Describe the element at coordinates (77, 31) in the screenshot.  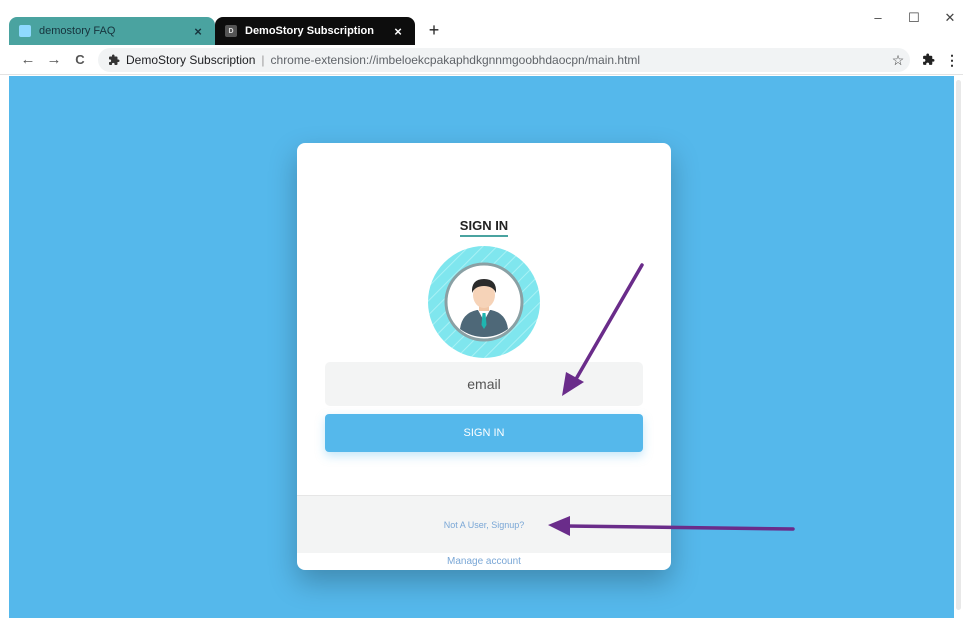
I see `tab-title: demostory FAQ` at that location.